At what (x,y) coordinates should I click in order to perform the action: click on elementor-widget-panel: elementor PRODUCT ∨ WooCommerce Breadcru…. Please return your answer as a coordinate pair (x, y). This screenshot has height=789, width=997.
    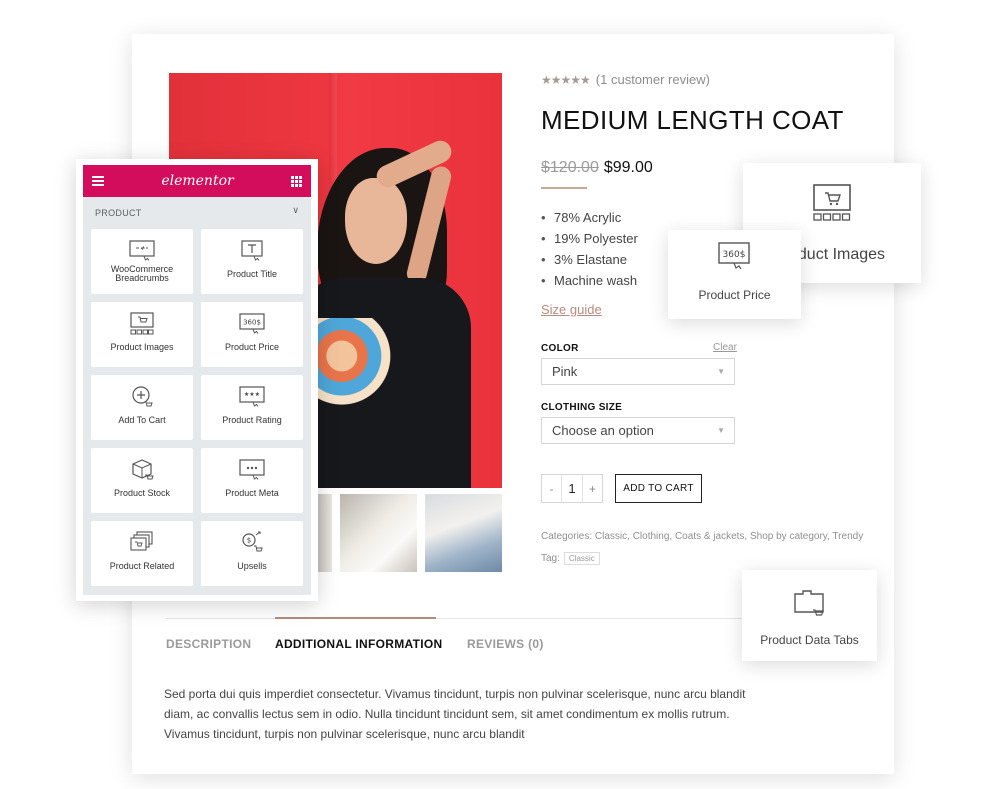
    Looking at the image, I should click on (197, 380).